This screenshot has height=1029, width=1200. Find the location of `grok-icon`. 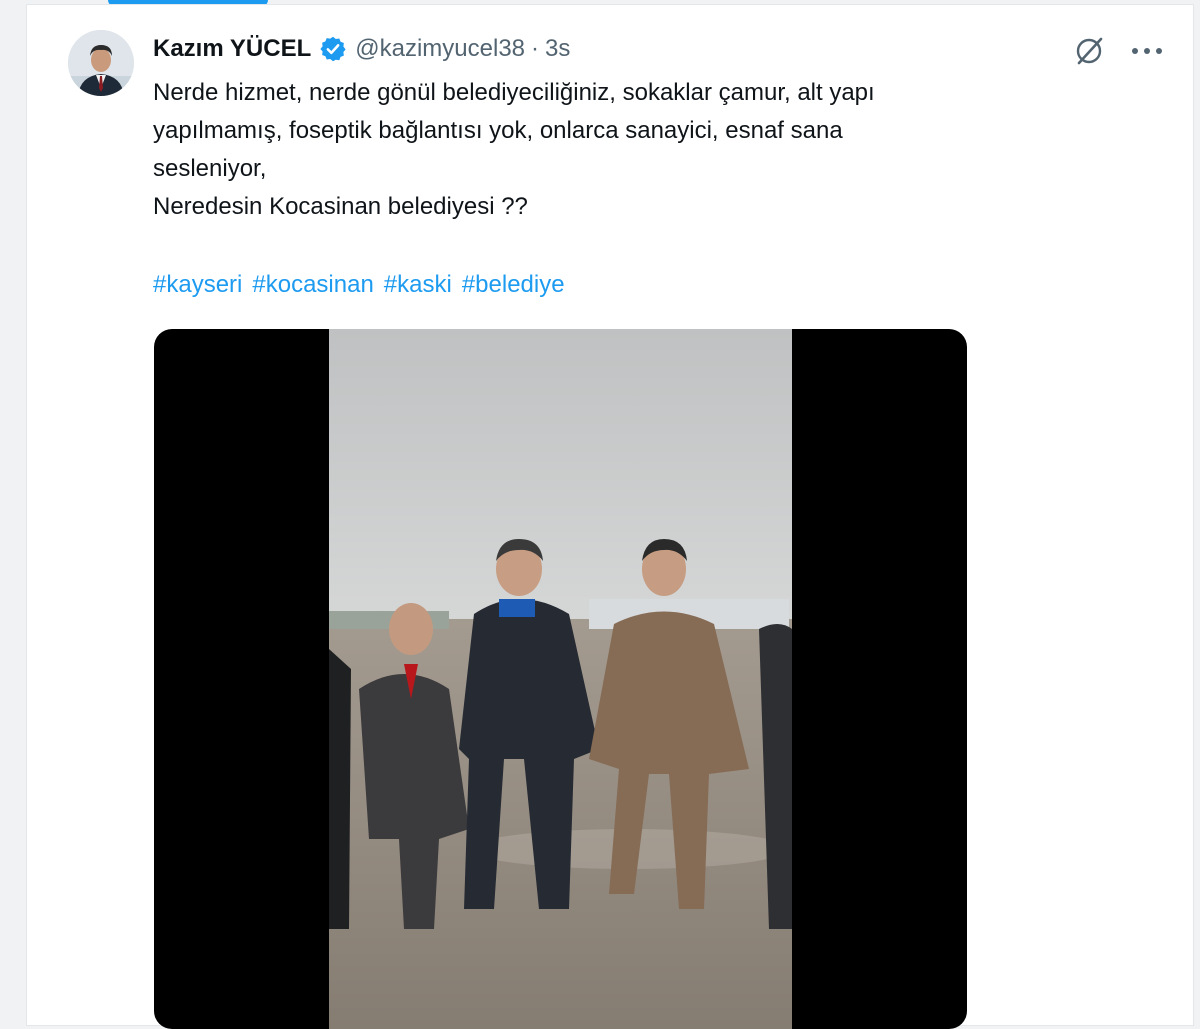

grok-icon is located at coordinates (1089, 51).